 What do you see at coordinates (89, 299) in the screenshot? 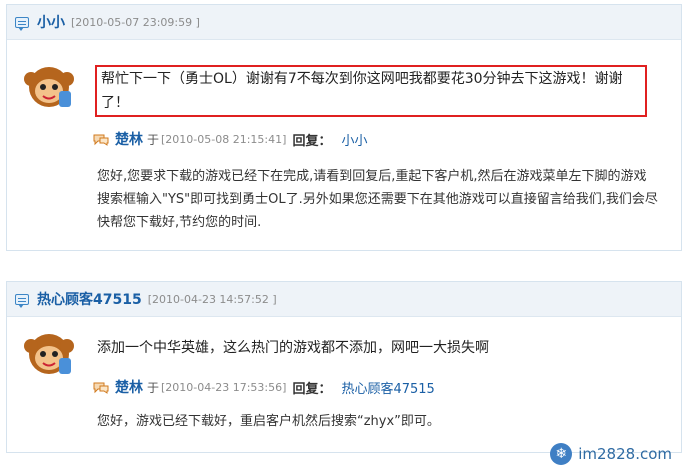
I see `post-username: 热心顾客47515` at bounding box center [89, 299].